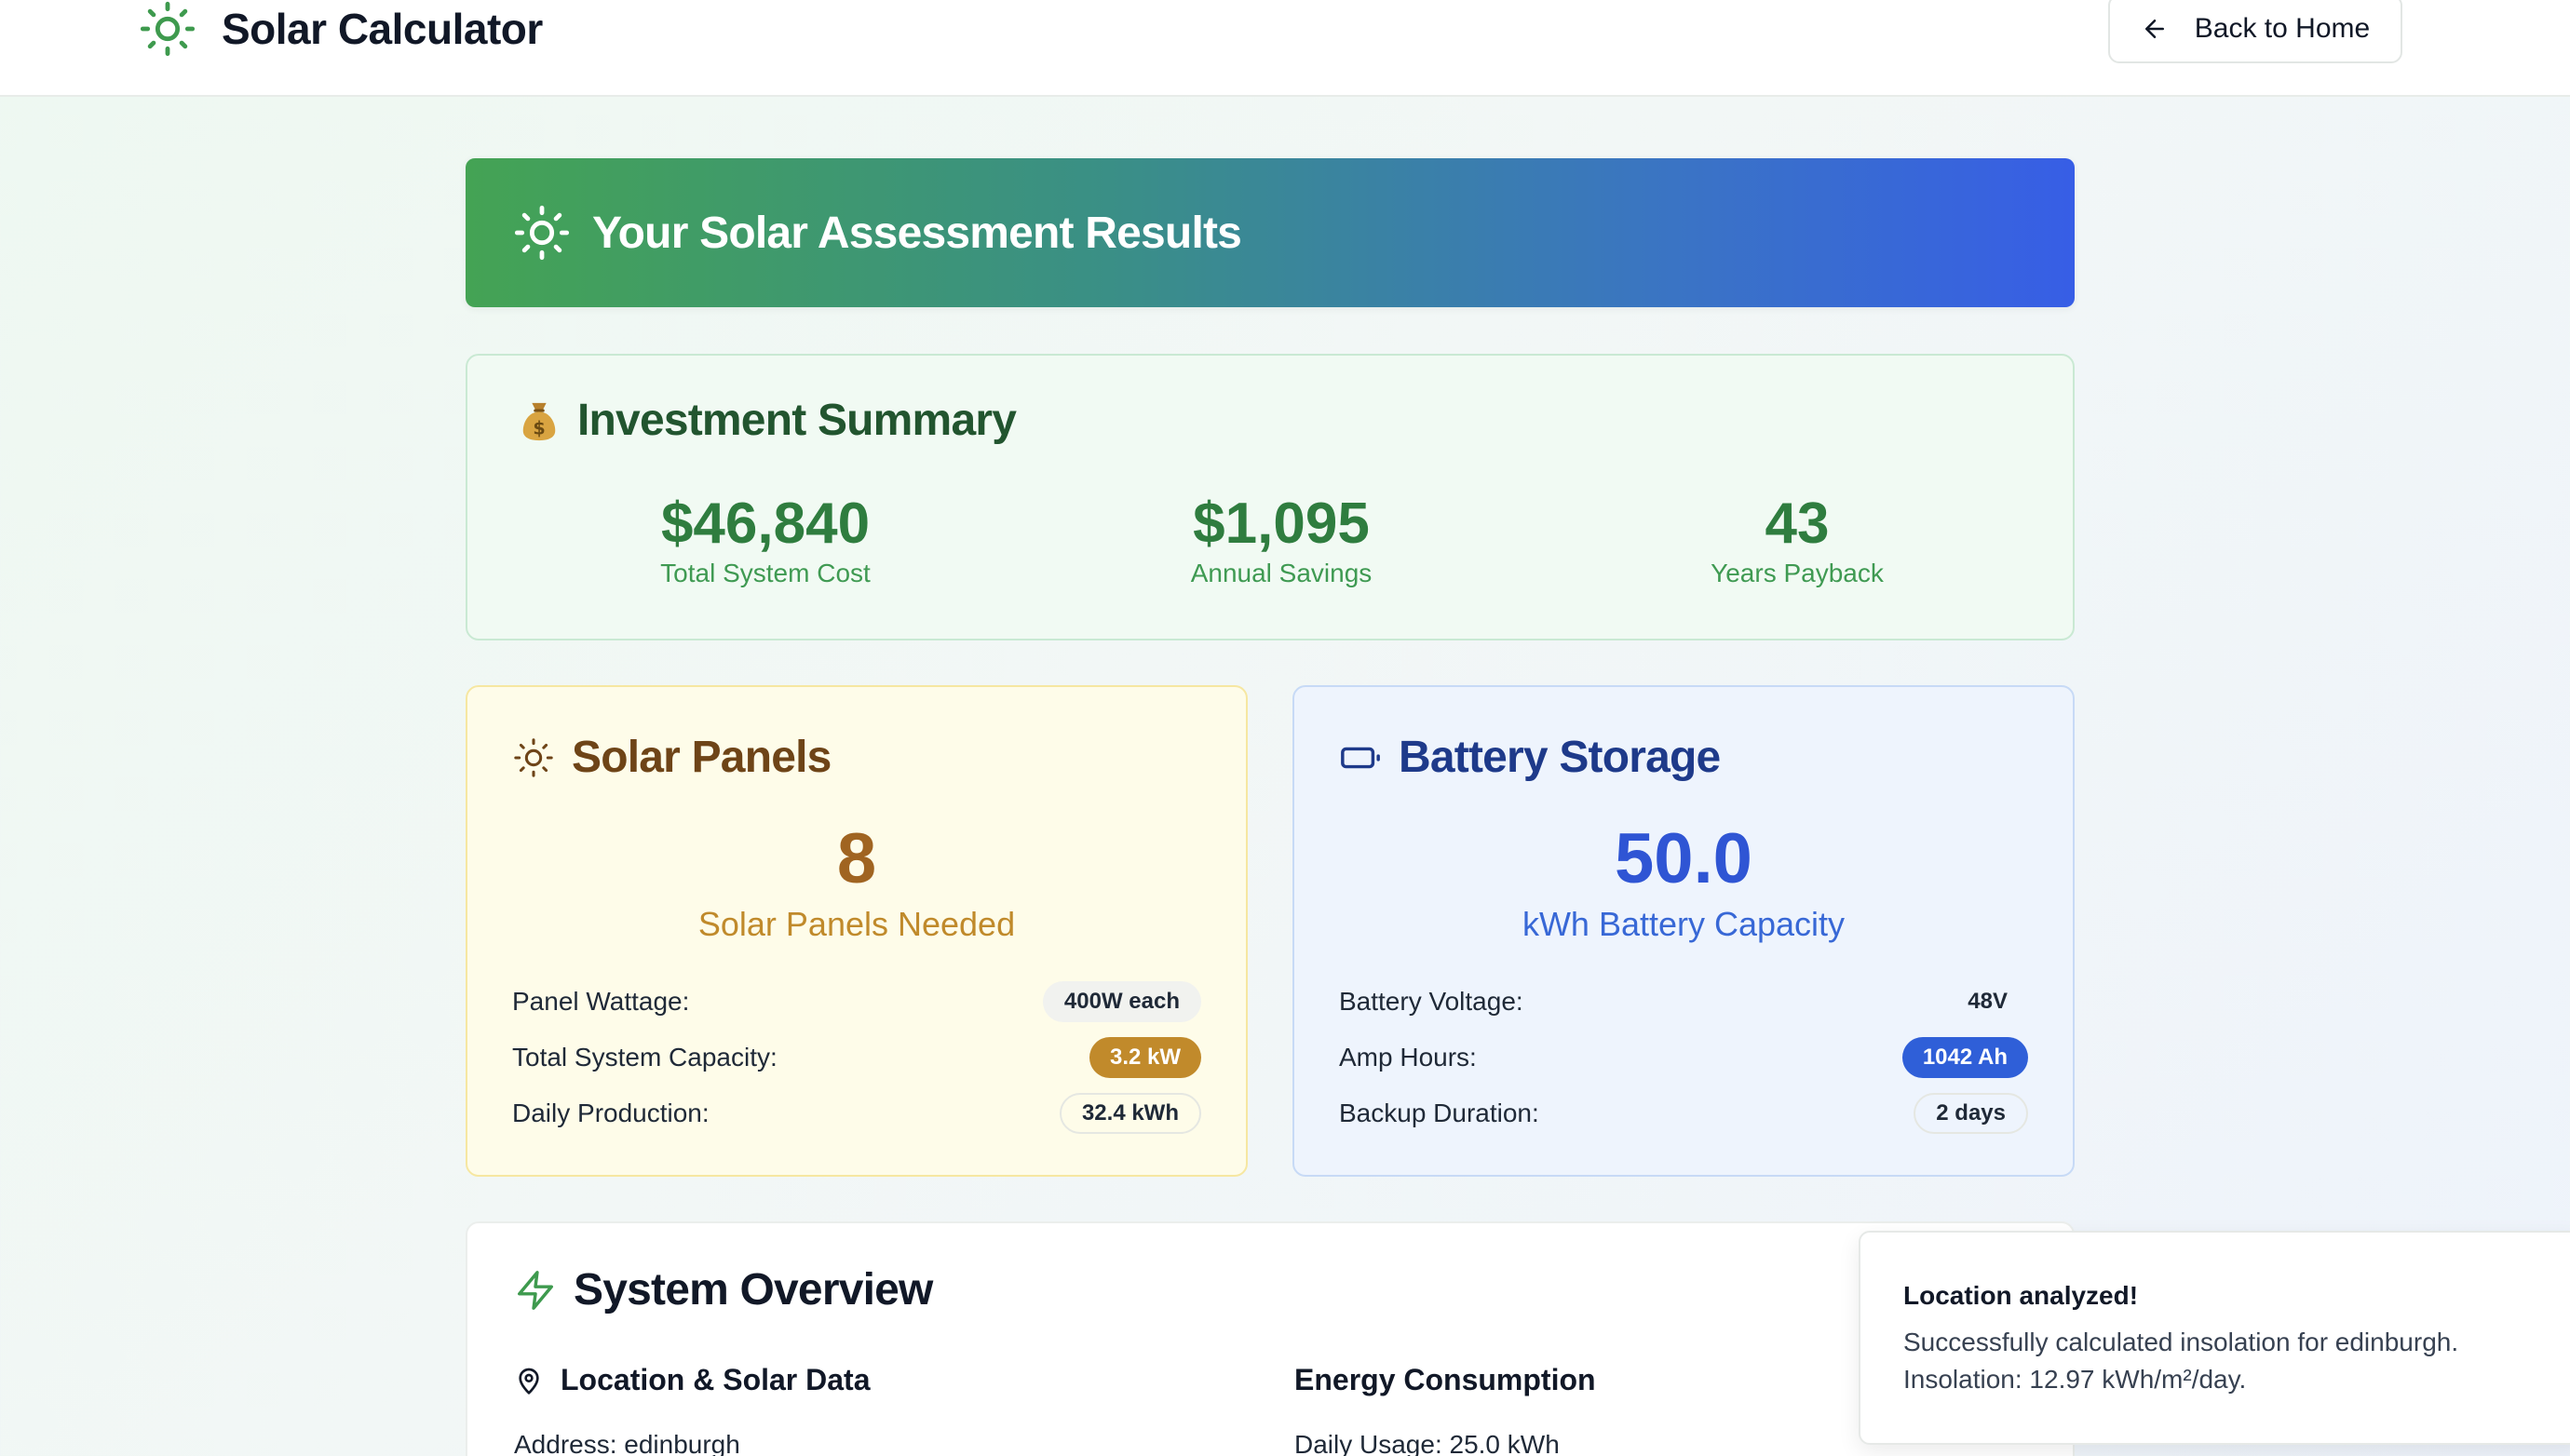 Image resolution: width=2570 pixels, height=1456 pixels. What do you see at coordinates (1285, 48) in the screenshot?
I see `top-bar: Solar Calculator Back to Home` at bounding box center [1285, 48].